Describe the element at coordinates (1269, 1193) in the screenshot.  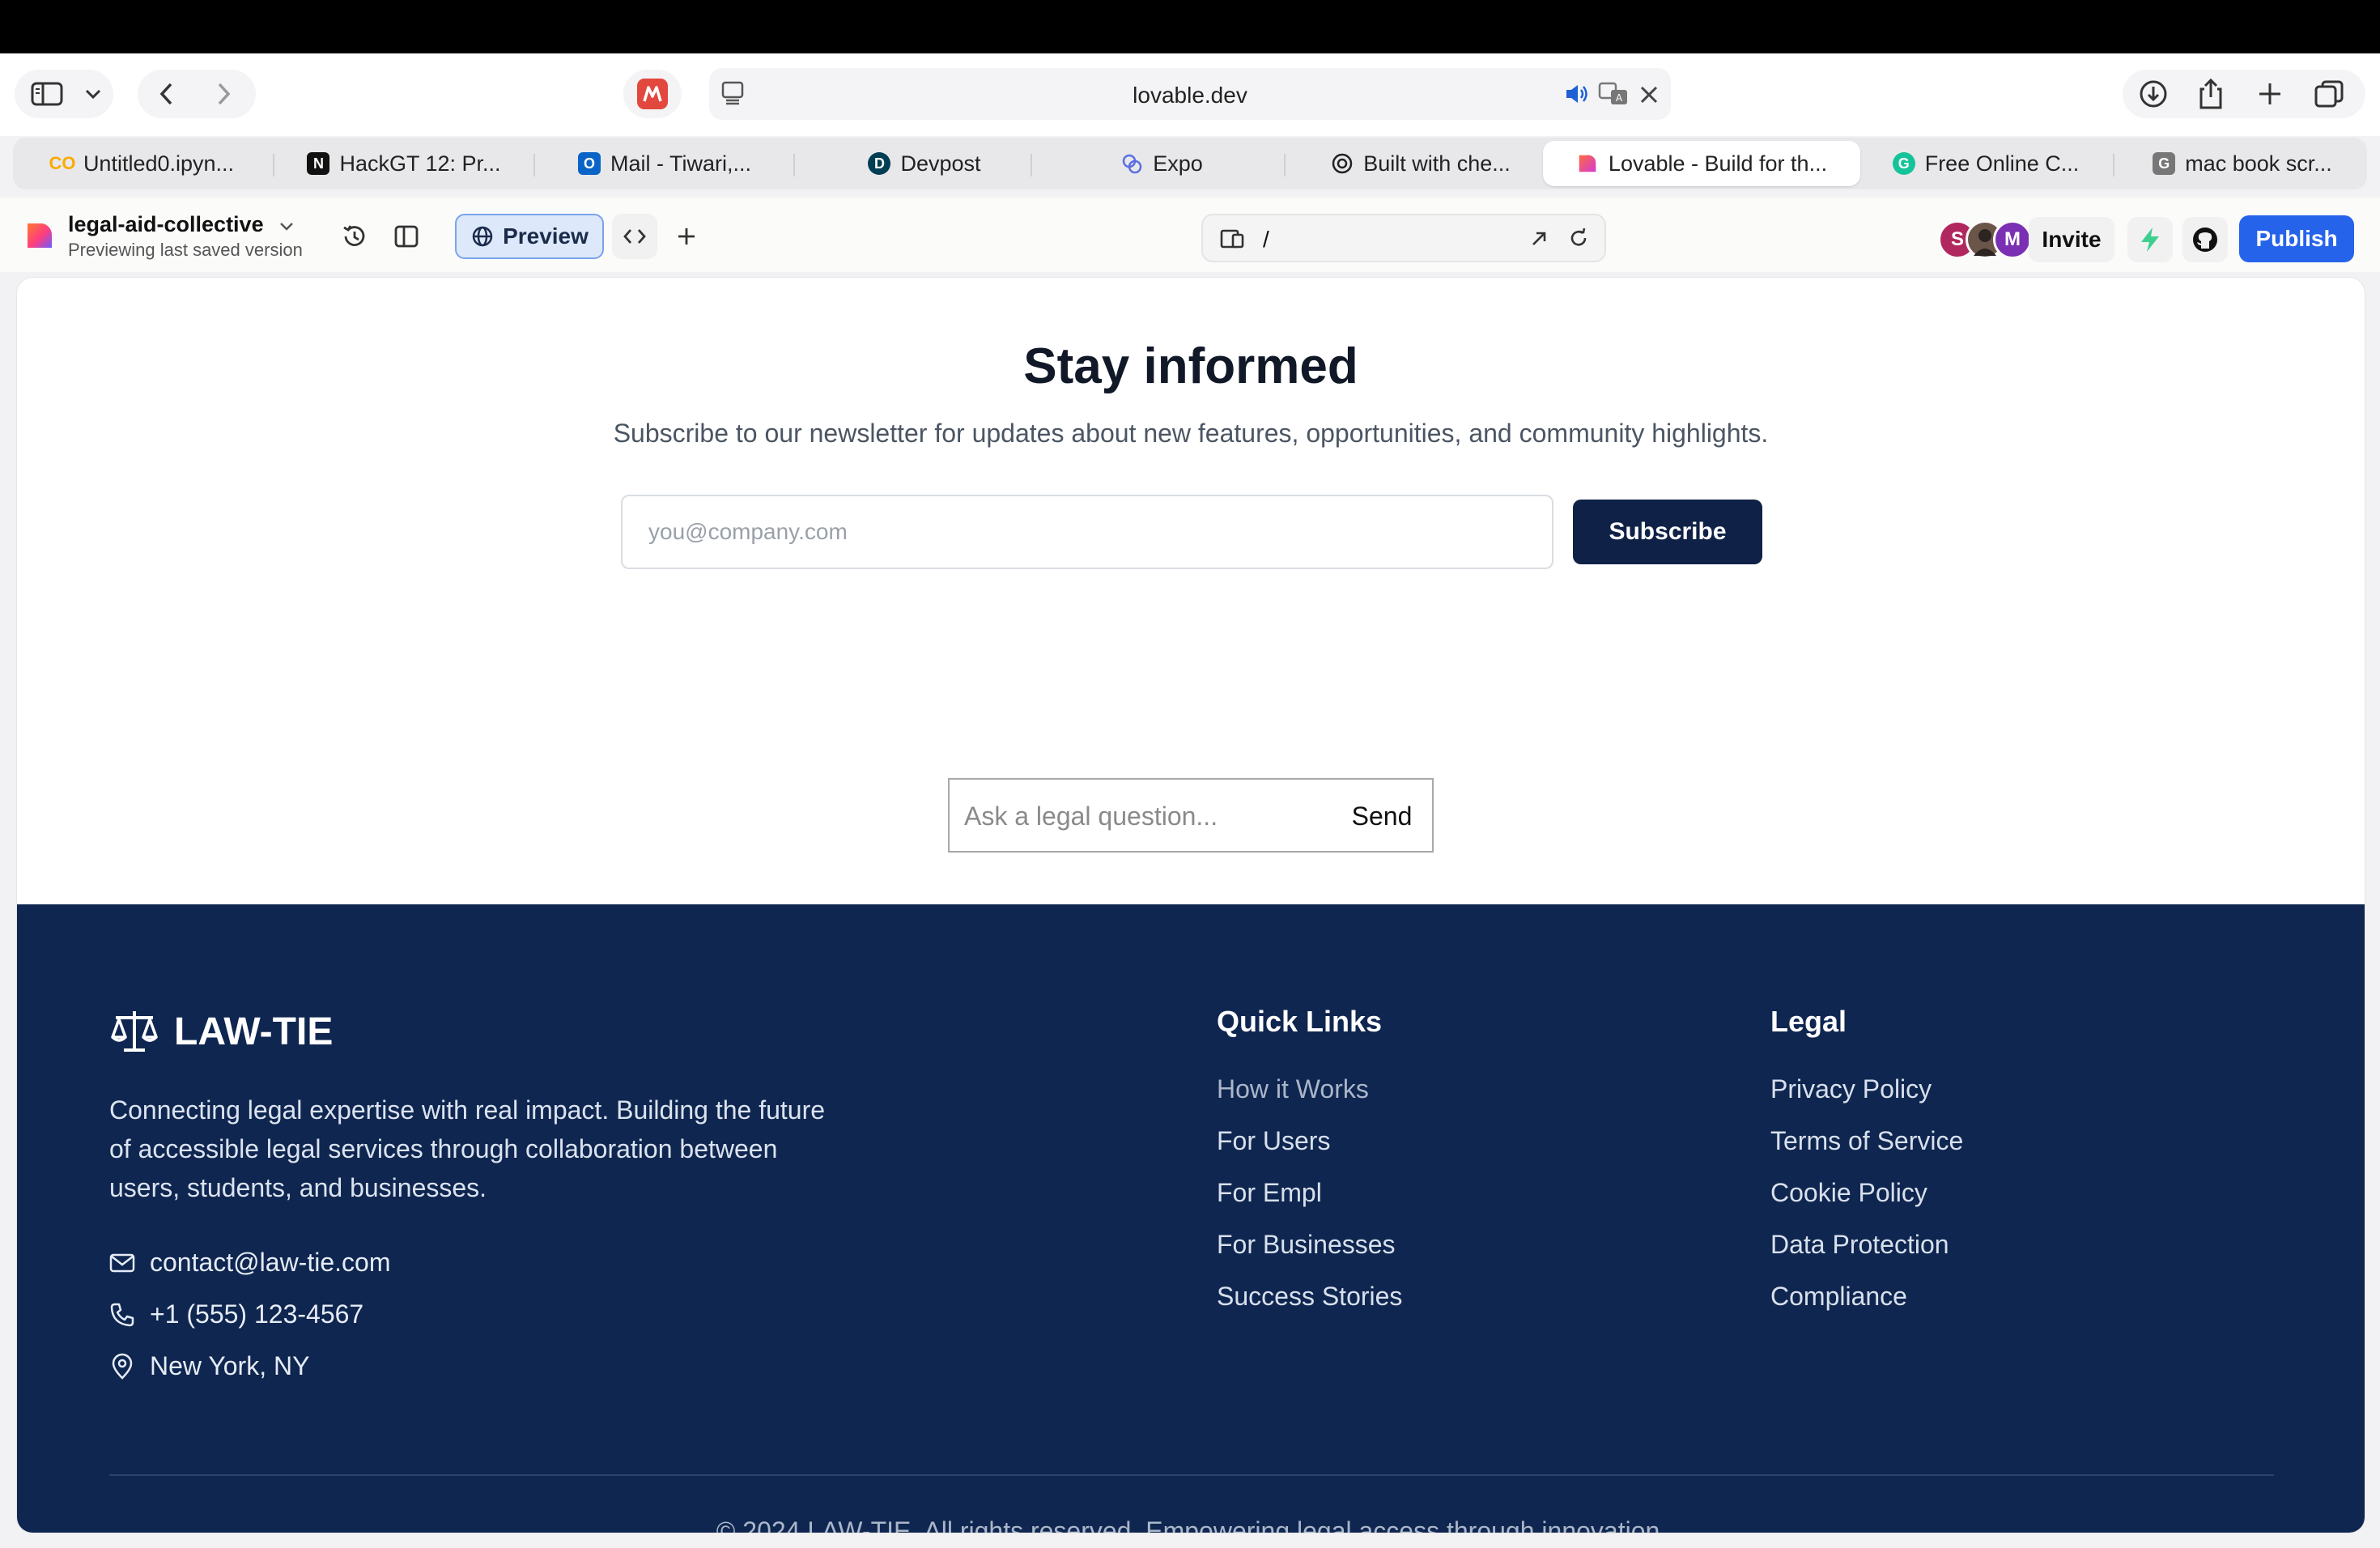
I see `footer-link-for-employers: For Empl` at that location.